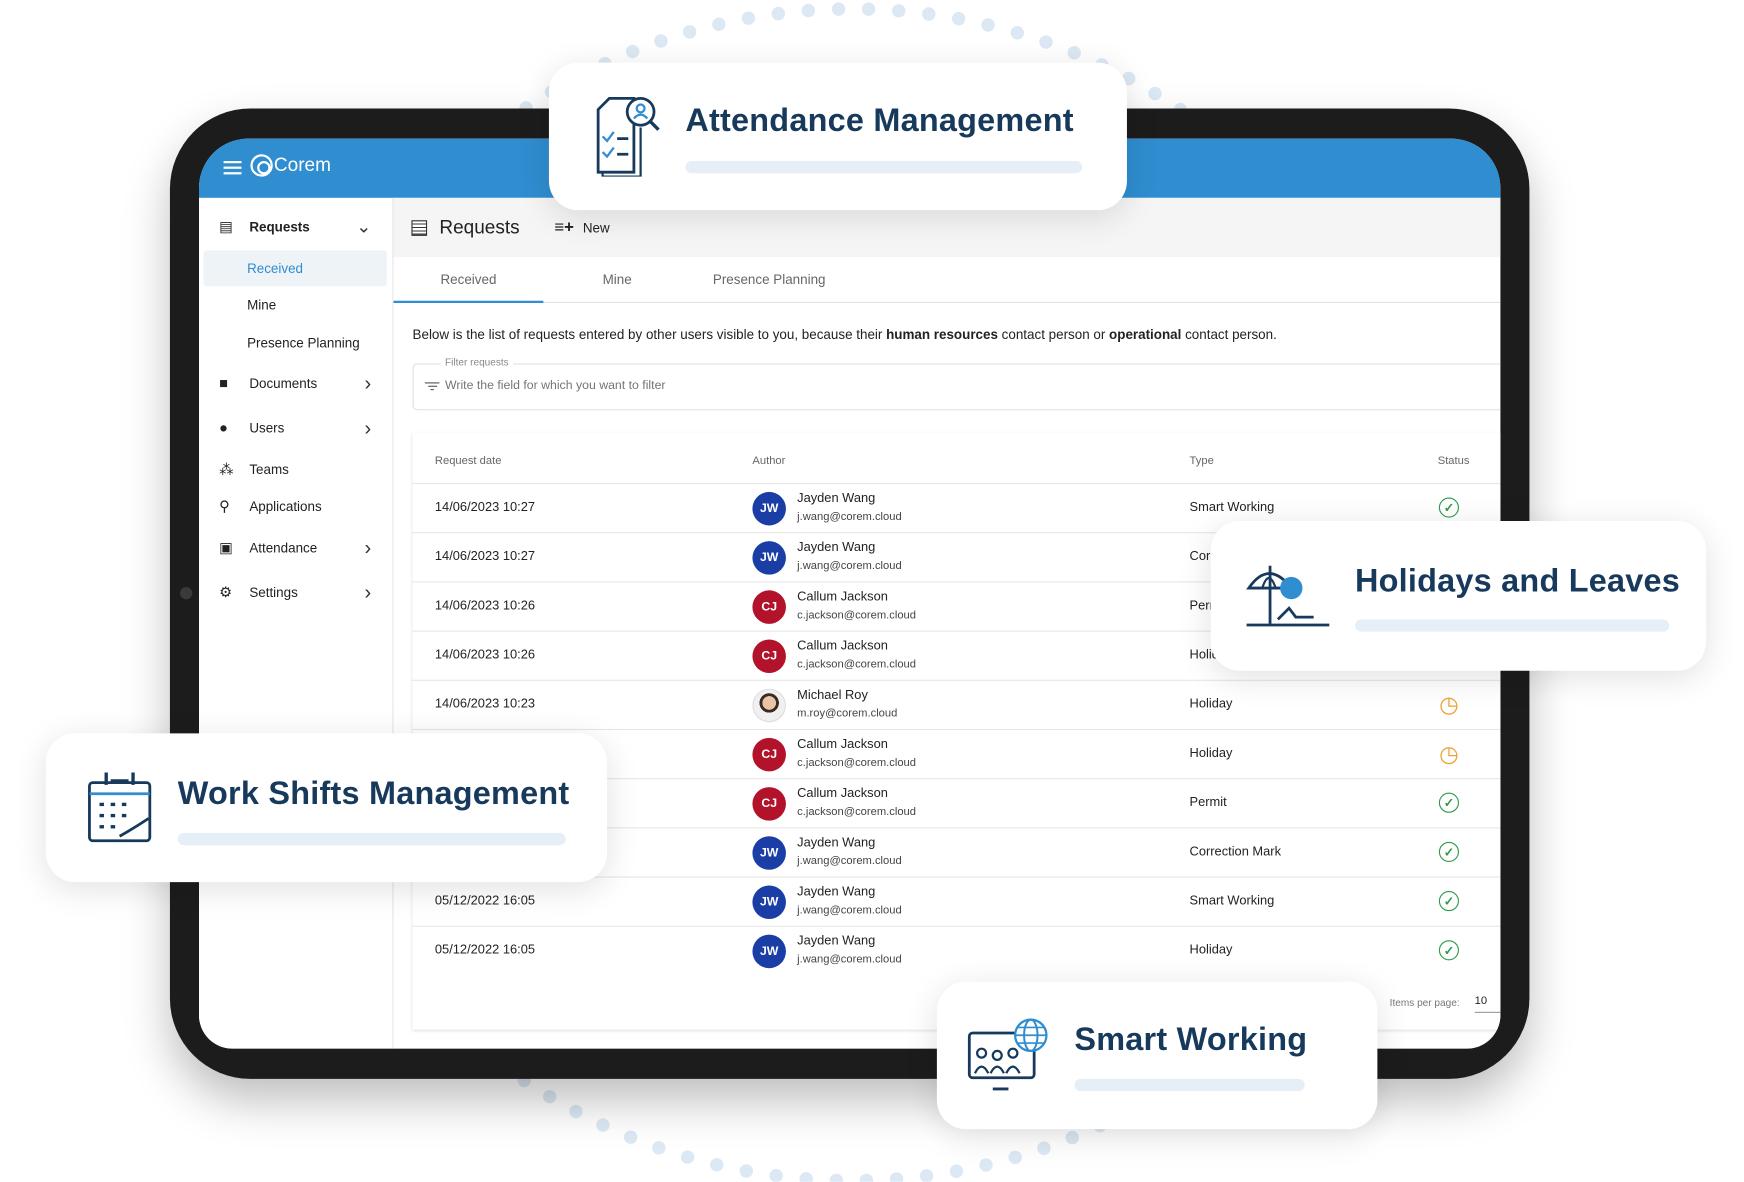 The width and height of the screenshot is (1744, 1182). I want to click on author-email: m.roy@corem.cloud, so click(847, 713).